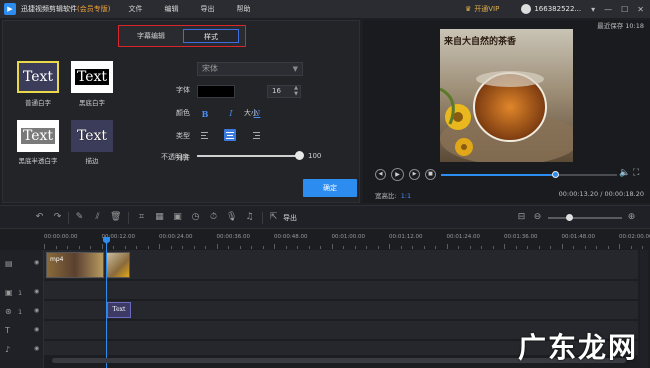 The width and height of the screenshot is (650, 368). Describe the element at coordinates (521, 237) in the screenshot. I see `ruler-tick-label: 00:01:36.00` at that location.